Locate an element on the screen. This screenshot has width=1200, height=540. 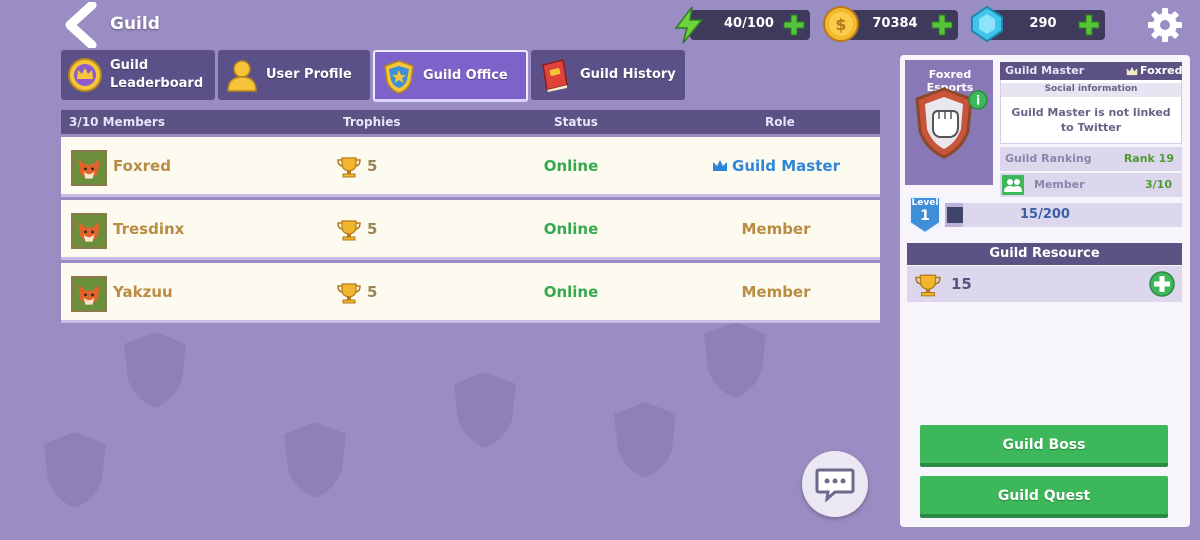
add-coins-plus-icon is located at coordinates (942, 25).